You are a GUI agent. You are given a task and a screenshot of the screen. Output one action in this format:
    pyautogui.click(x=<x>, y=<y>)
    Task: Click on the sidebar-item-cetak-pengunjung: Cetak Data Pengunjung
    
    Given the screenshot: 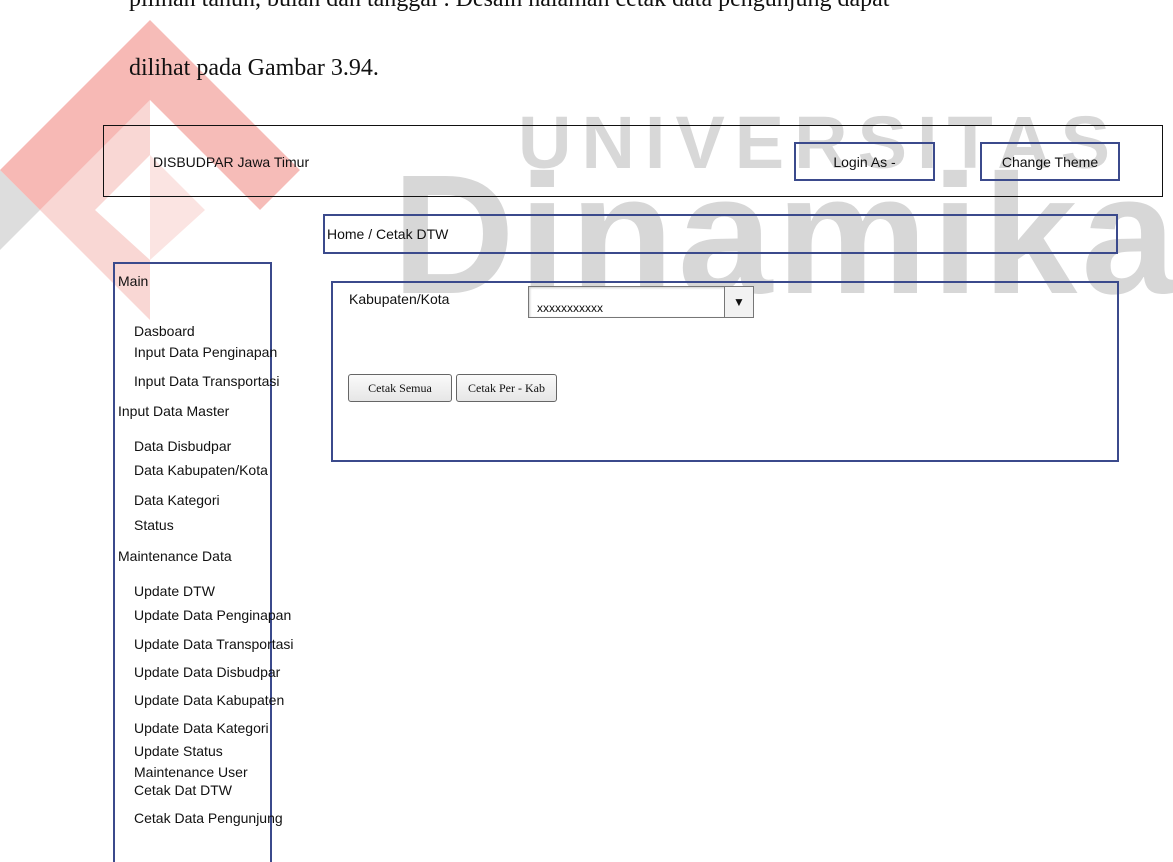 What is the action you would take?
    pyautogui.click(x=208, y=818)
    